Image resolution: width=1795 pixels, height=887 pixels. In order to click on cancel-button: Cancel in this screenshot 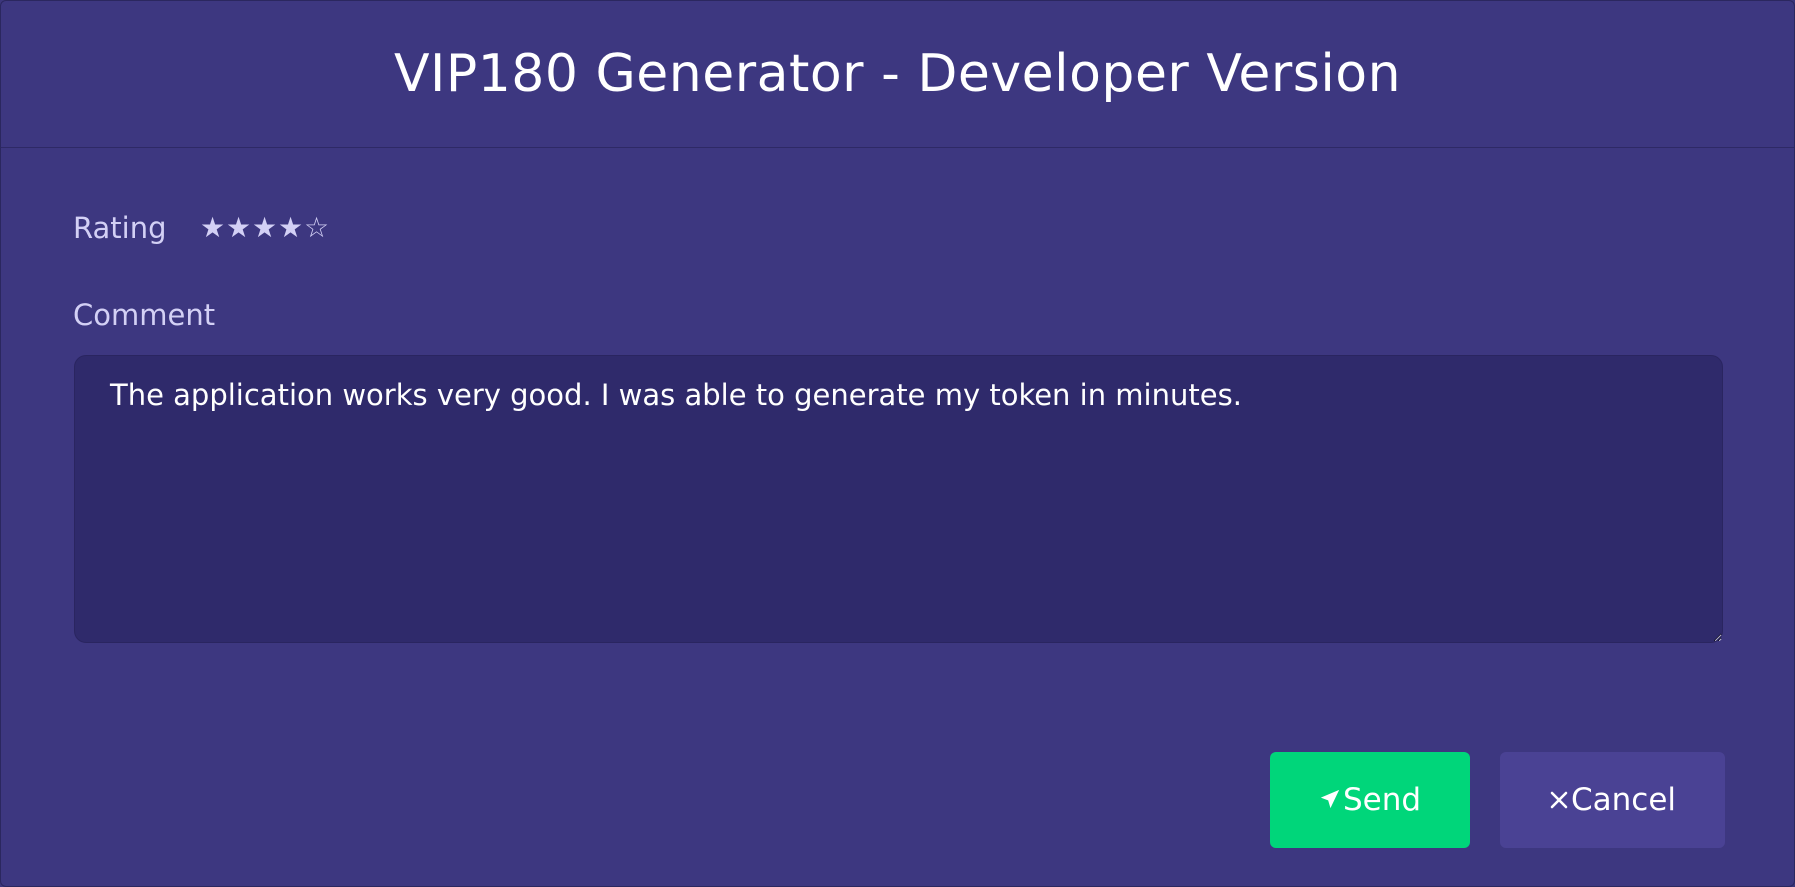, I will do `click(1612, 800)`.